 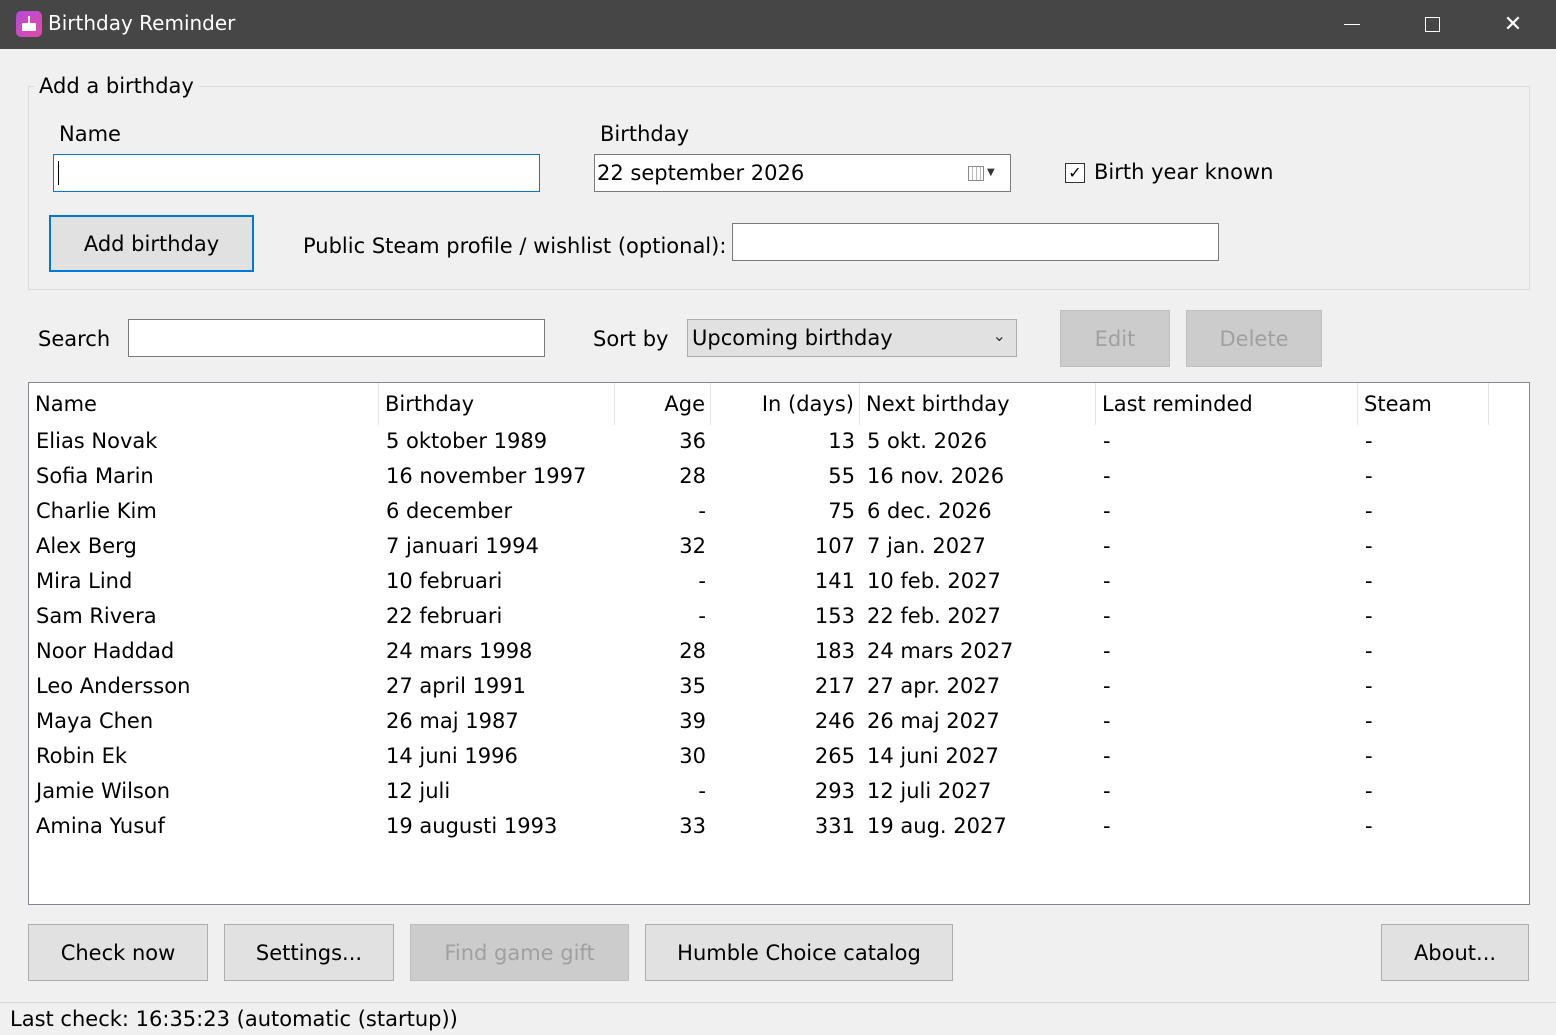 I want to click on table-row: Jamie Wilson 12 juli - 293 12 juli 2027 - -, so click(x=779, y=792).